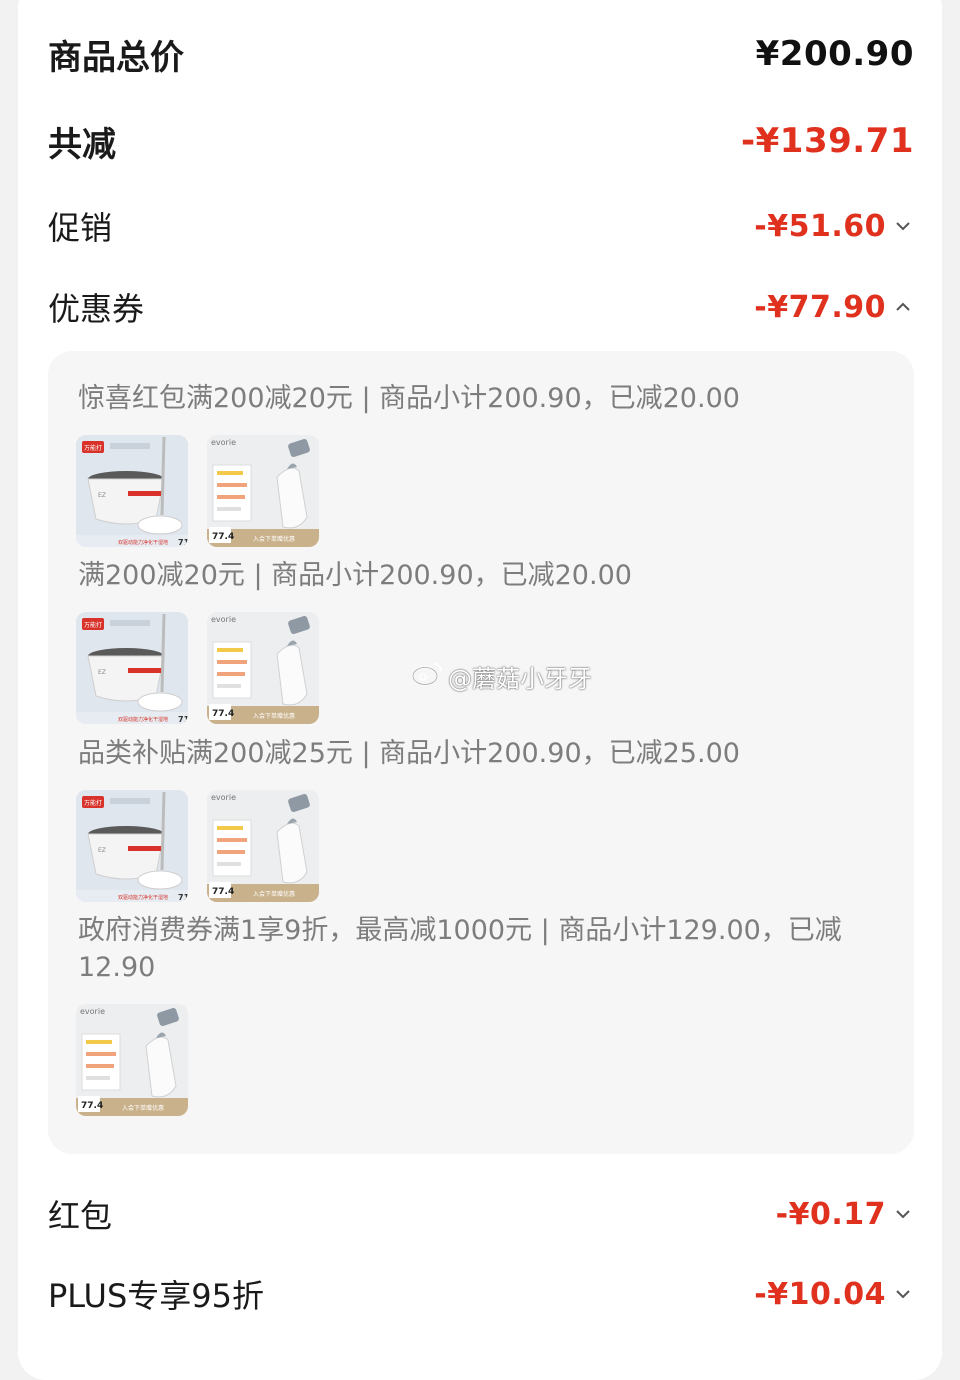  What do you see at coordinates (481, 226) in the screenshot?
I see `promotion-row: 促销 -¥51.60` at bounding box center [481, 226].